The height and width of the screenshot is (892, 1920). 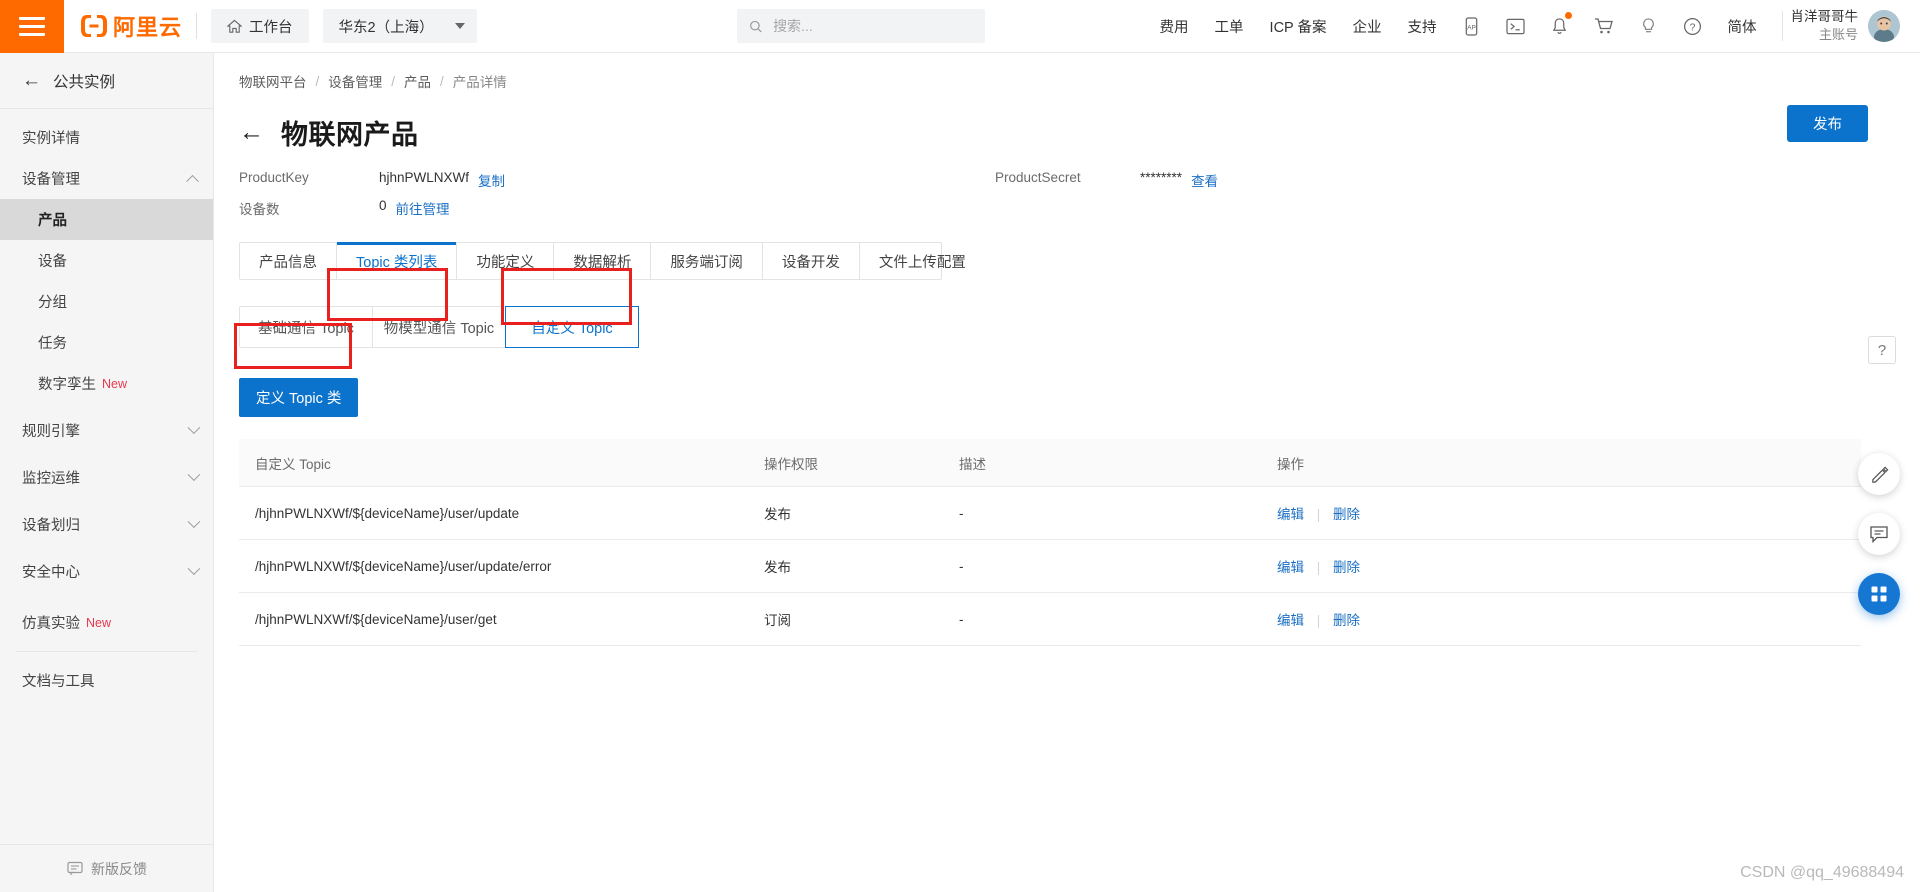 What do you see at coordinates (1782, 26) in the screenshot?
I see `user-divider` at bounding box center [1782, 26].